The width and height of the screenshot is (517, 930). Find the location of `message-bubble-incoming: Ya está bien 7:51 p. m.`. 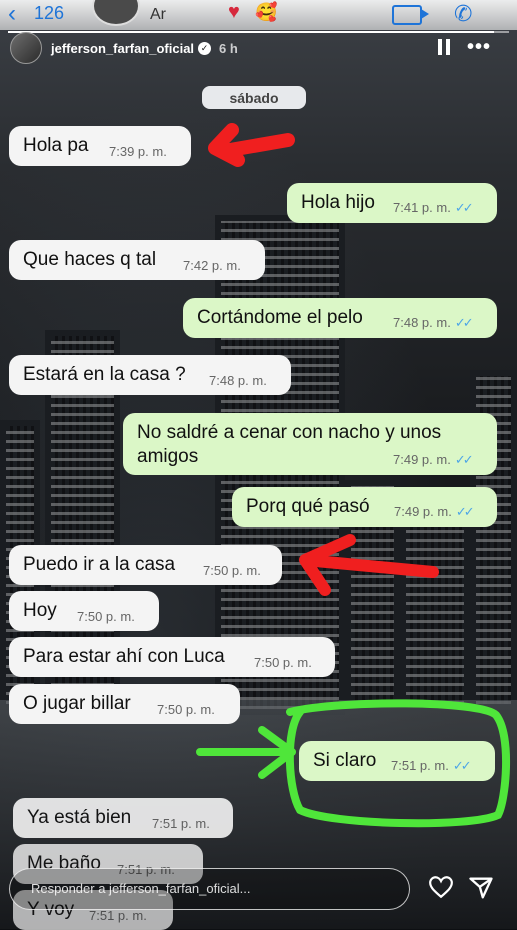

message-bubble-incoming: Ya está bien 7:51 p. m. is located at coordinates (123, 818).